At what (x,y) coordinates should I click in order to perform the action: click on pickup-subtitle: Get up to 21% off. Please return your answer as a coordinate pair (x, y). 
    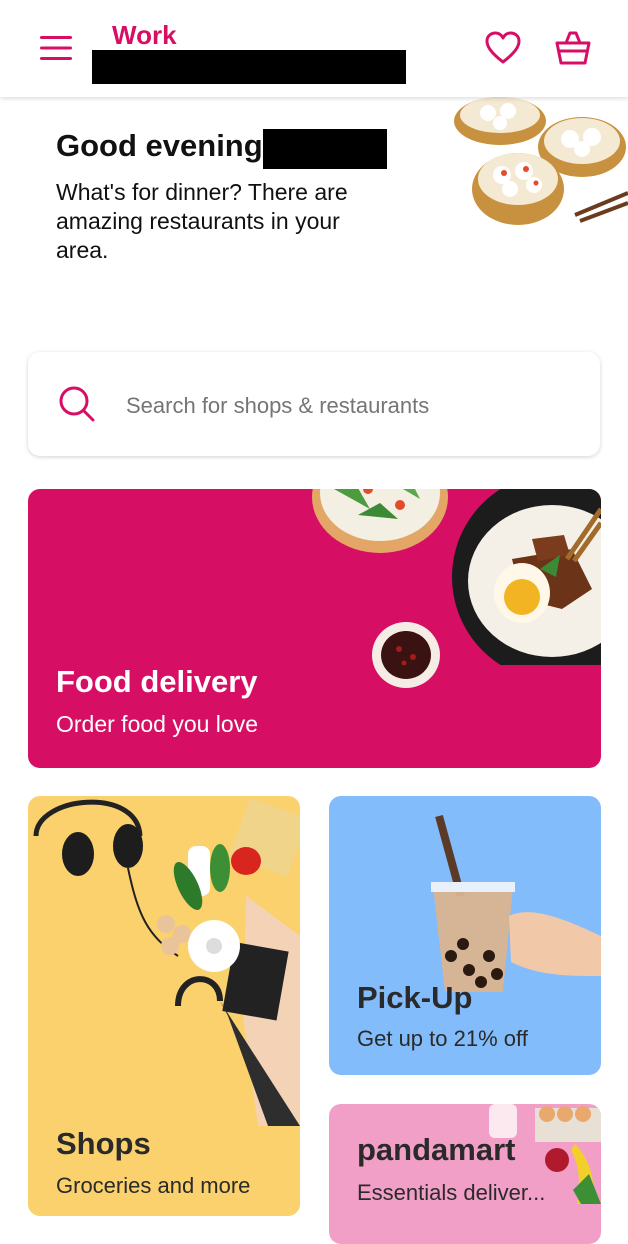
    Looking at the image, I should click on (442, 1038).